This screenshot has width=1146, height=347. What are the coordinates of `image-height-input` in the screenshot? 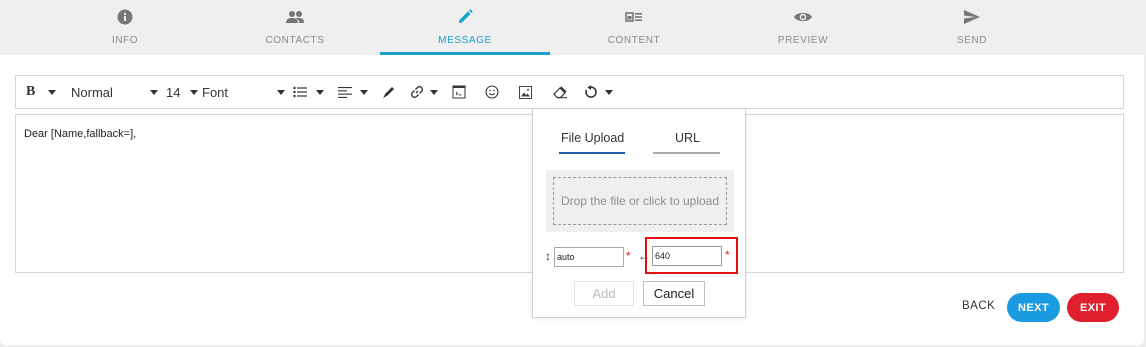 It's located at (589, 257).